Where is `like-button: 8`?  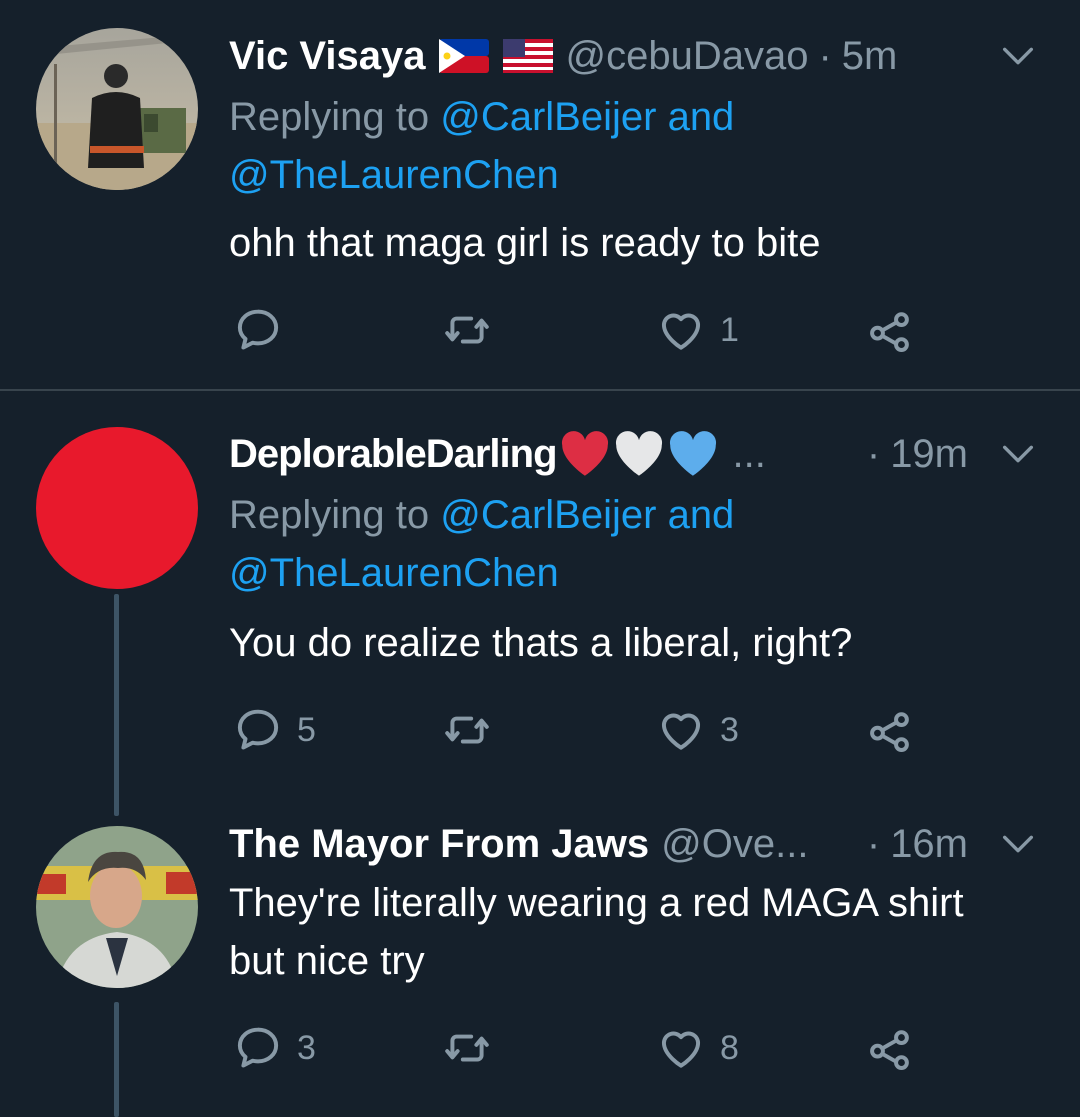 like-button: 8 is located at coordinates (697, 1048).